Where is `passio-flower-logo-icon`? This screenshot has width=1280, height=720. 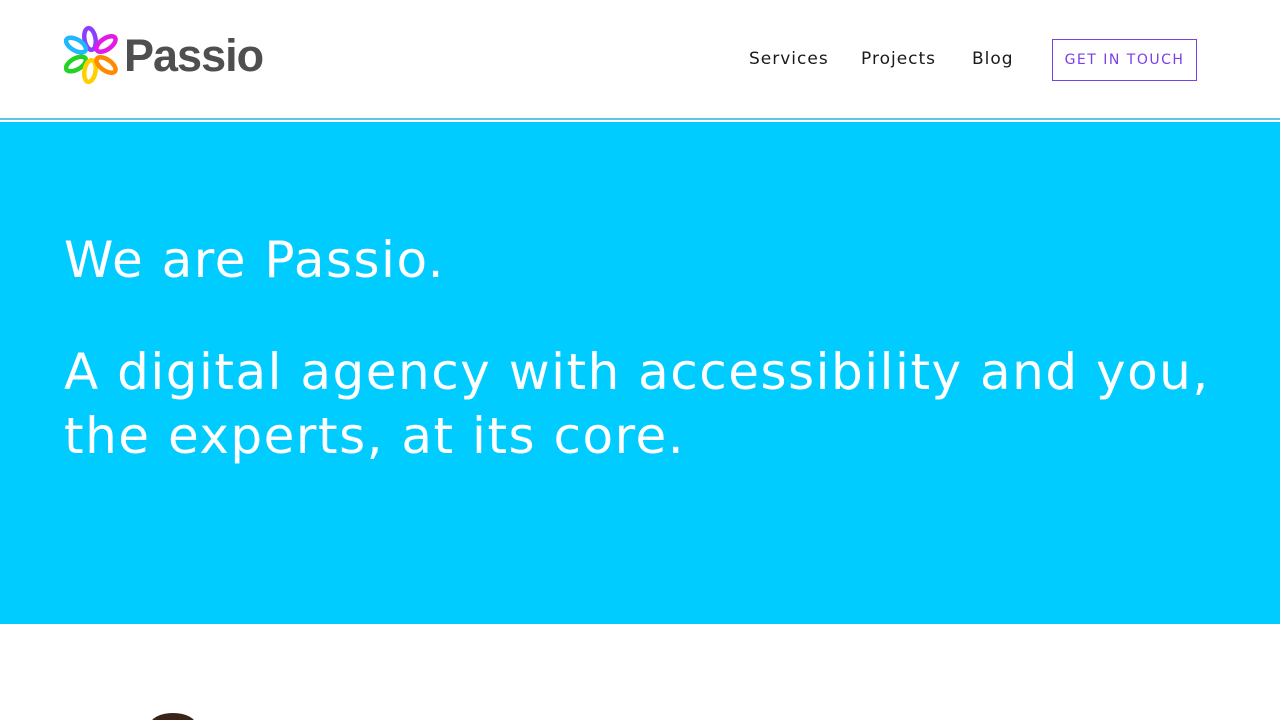
passio-flower-logo-icon is located at coordinates (91, 55).